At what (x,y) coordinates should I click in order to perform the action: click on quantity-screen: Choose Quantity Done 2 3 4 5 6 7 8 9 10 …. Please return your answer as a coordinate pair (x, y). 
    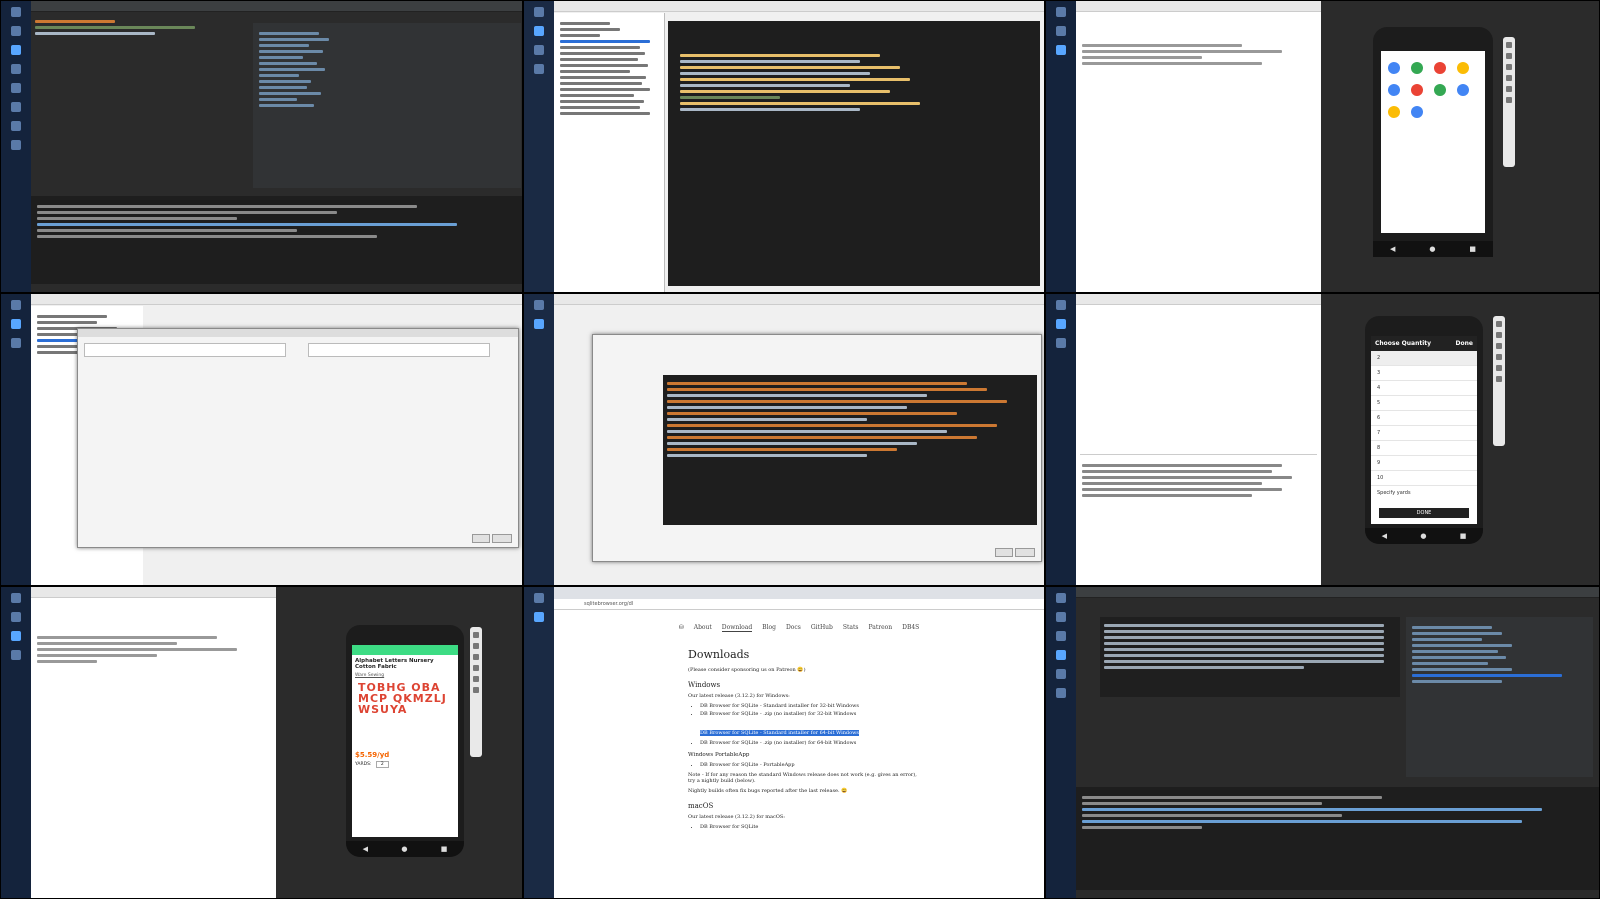
    Looking at the image, I should click on (1424, 430).